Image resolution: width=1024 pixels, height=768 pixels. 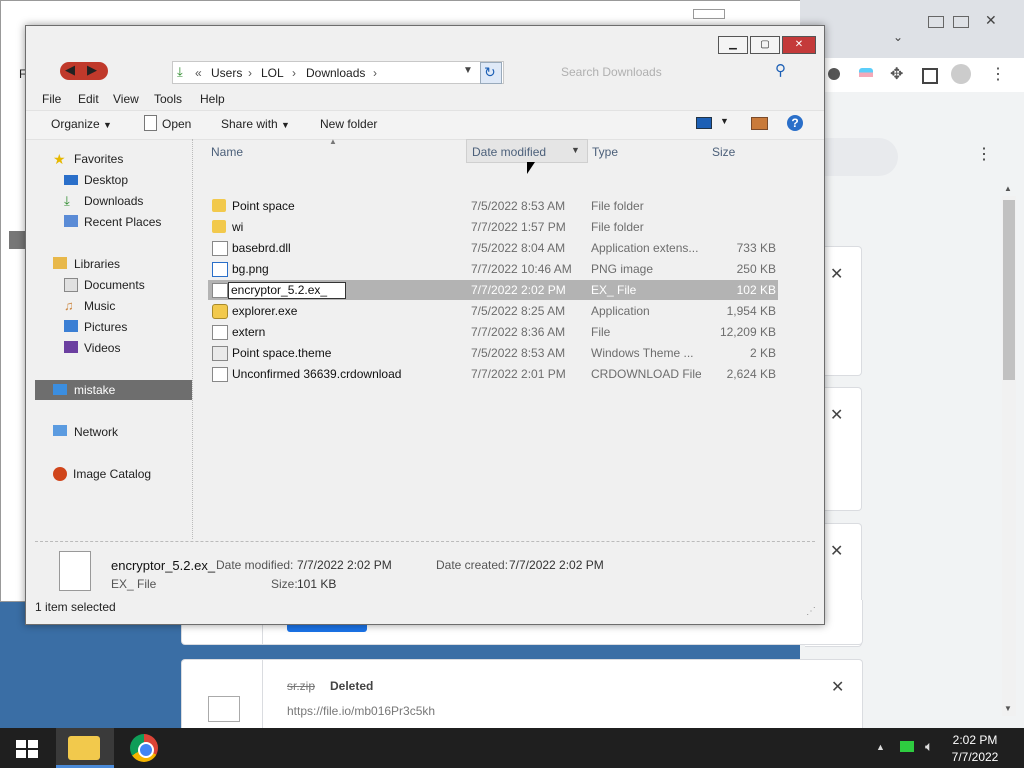 What do you see at coordinates (226, 73) in the screenshot?
I see `breadcrumb-users: Users` at bounding box center [226, 73].